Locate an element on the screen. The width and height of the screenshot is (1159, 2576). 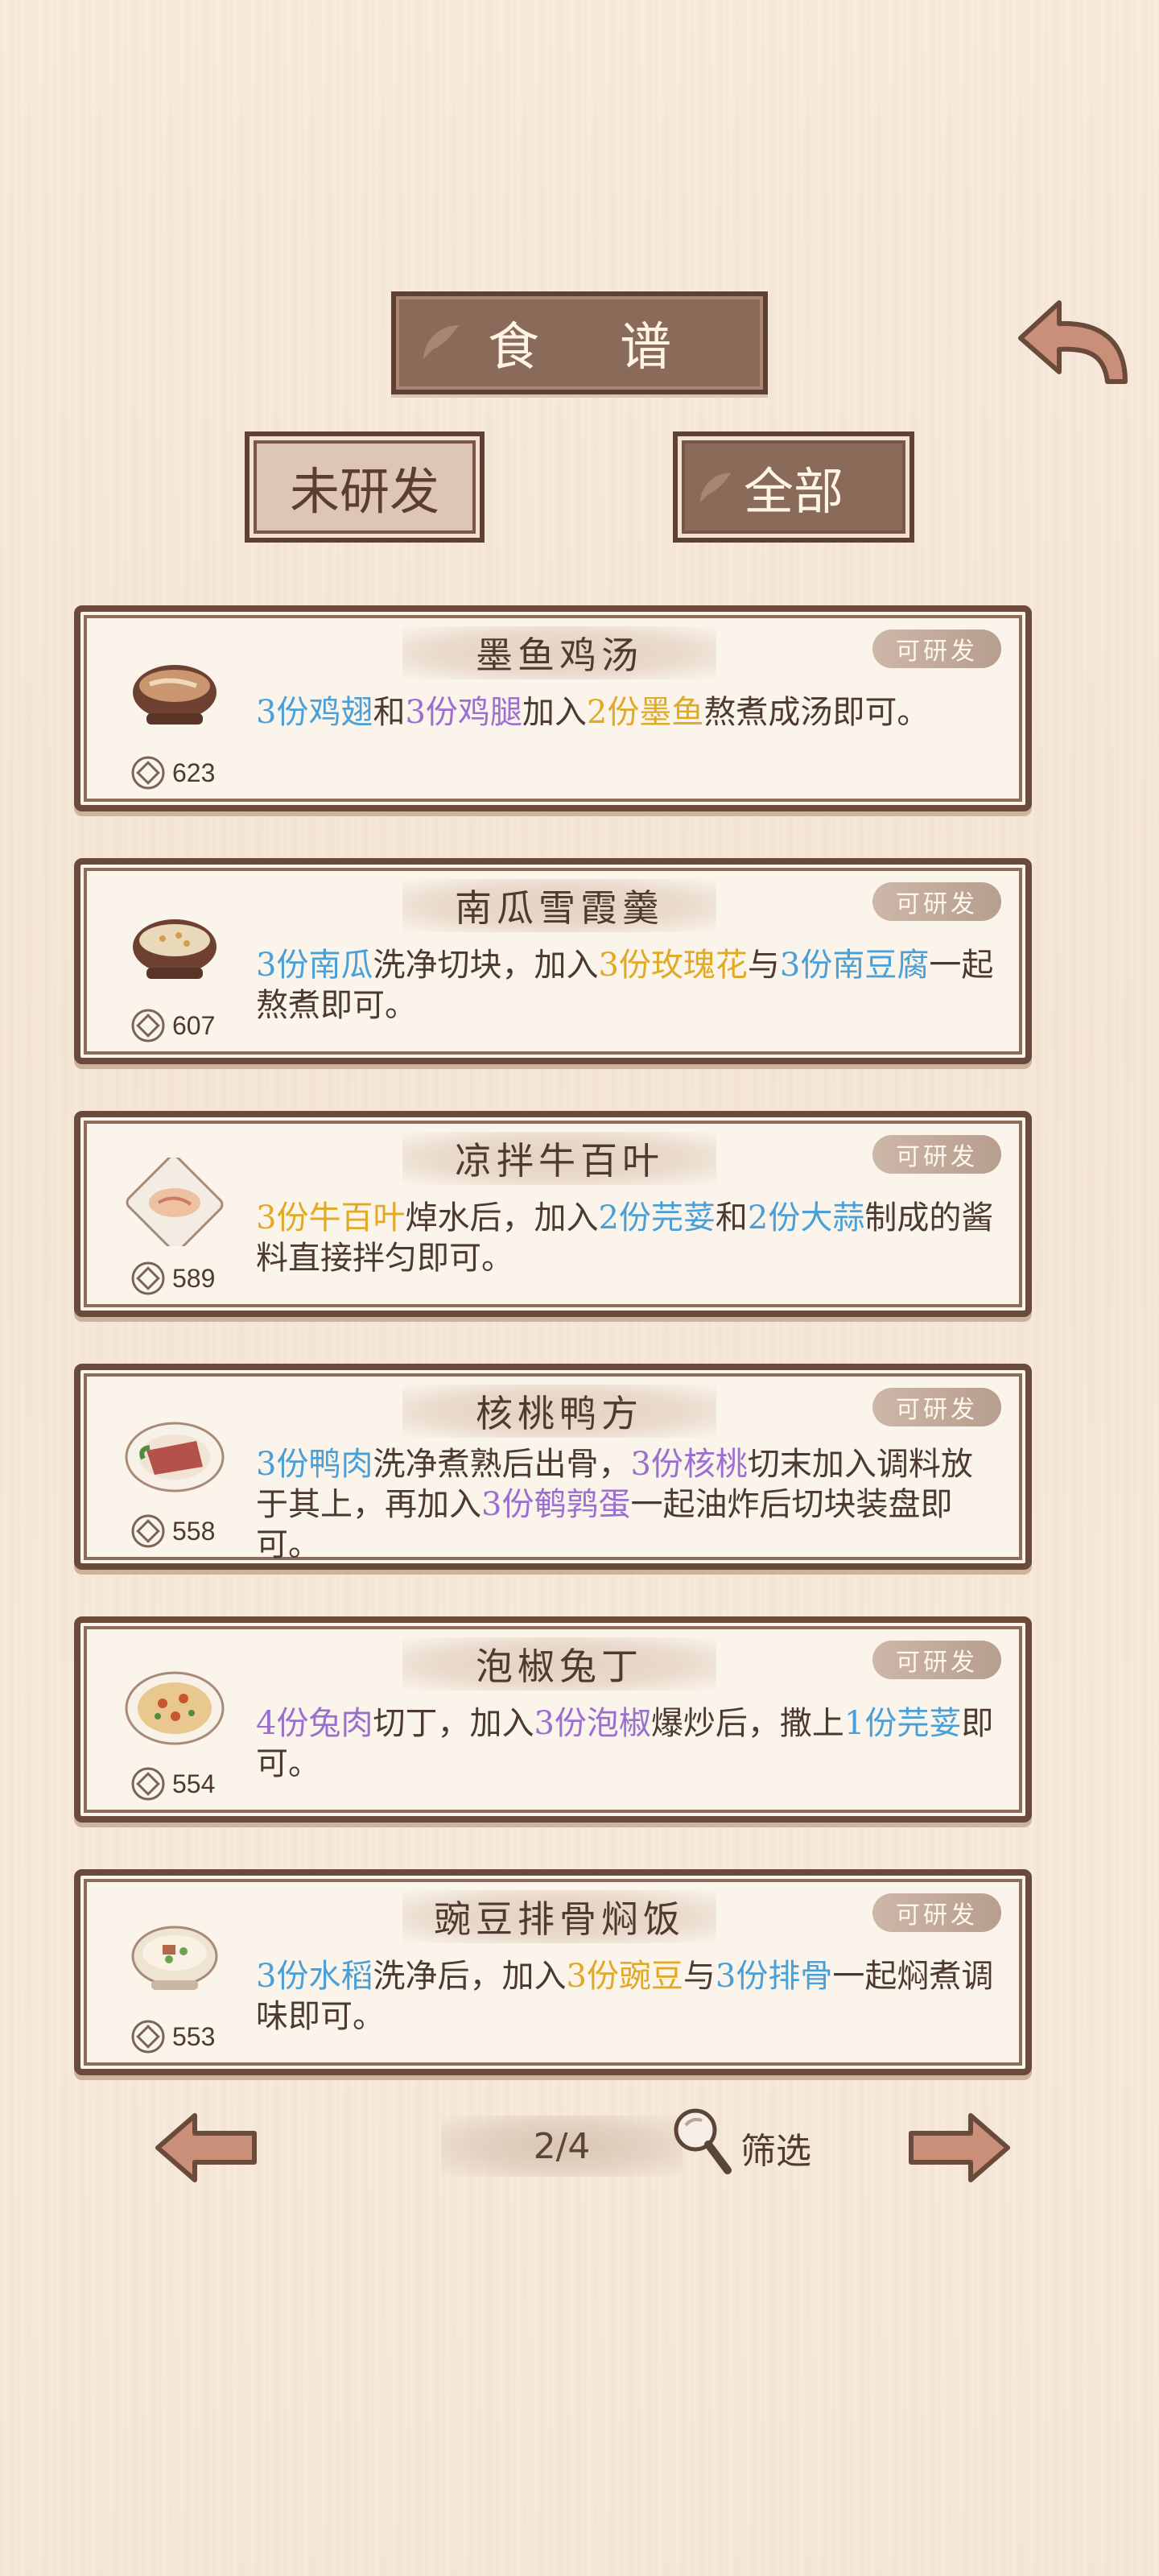
ingredient-text: 3份豌豆 is located at coordinates (624, 1976).